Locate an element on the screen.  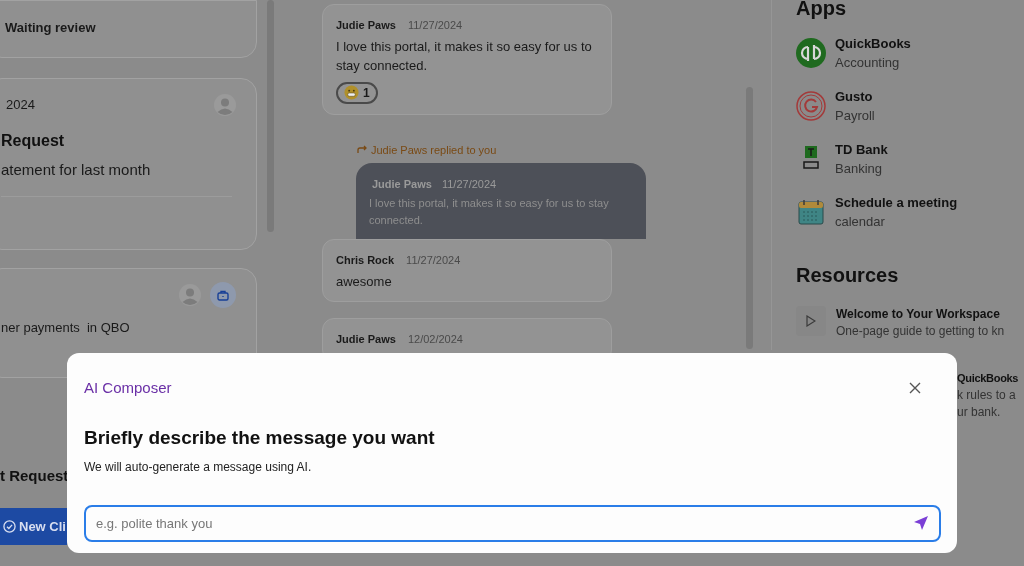
resource-description: ur bank. is located at coordinates (979, 412).